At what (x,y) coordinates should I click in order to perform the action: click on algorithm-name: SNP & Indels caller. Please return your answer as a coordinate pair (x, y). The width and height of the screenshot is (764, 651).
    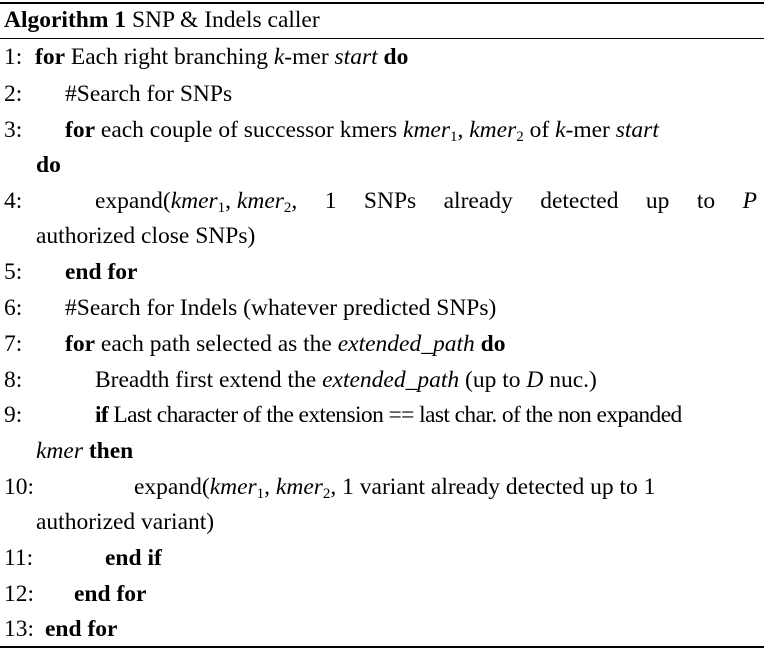
    Looking at the image, I should click on (225, 20).